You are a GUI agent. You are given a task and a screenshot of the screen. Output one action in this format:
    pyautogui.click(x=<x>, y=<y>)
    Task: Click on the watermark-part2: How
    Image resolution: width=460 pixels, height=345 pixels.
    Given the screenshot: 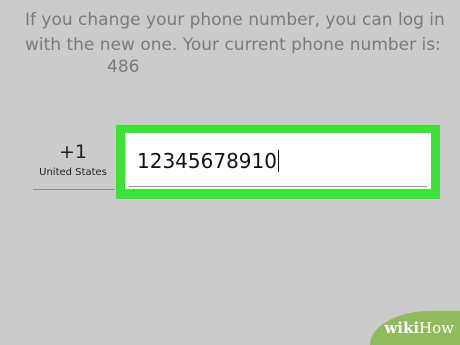 What is the action you would take?
    pyautogui.click(x=436, y=328)
    